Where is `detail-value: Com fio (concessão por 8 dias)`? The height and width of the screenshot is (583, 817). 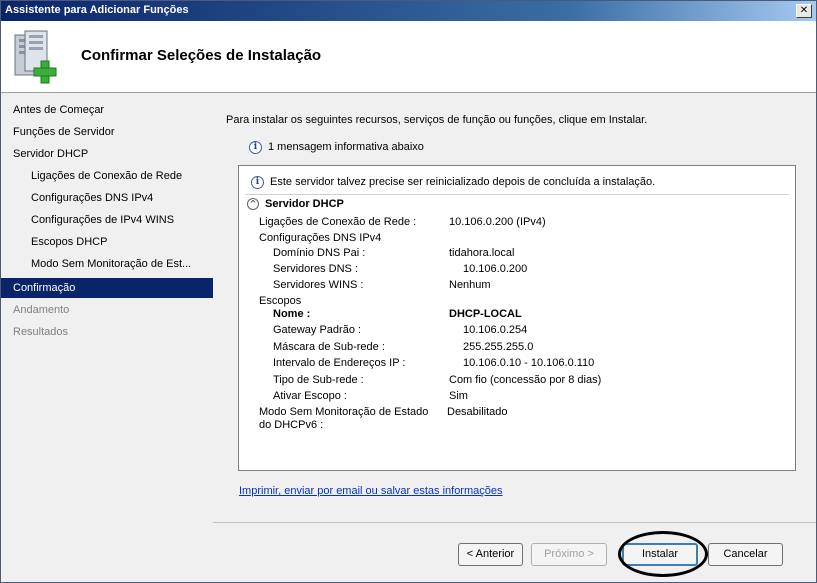
detail-value: Com fio (concessão por 8 dias) is located at coordinates (525, 380).